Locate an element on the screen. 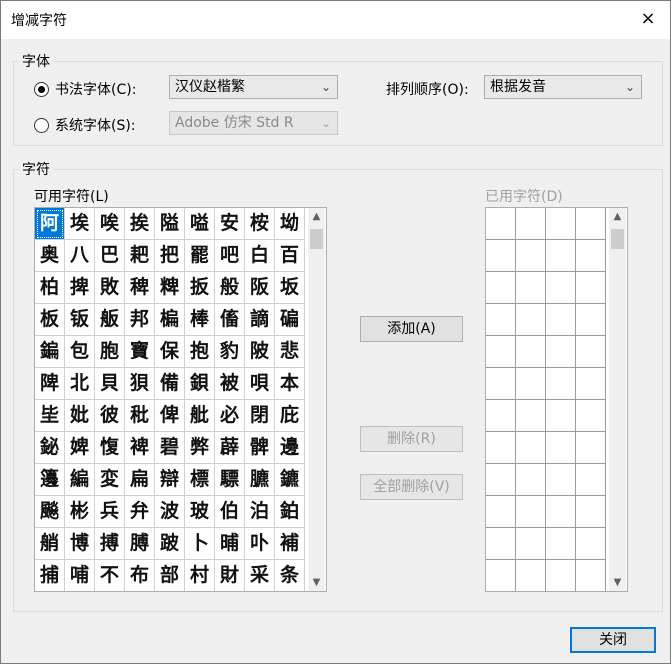 This screenshot has height=664, width=671. char-cell: 村 is located at coordinates (200, 575).